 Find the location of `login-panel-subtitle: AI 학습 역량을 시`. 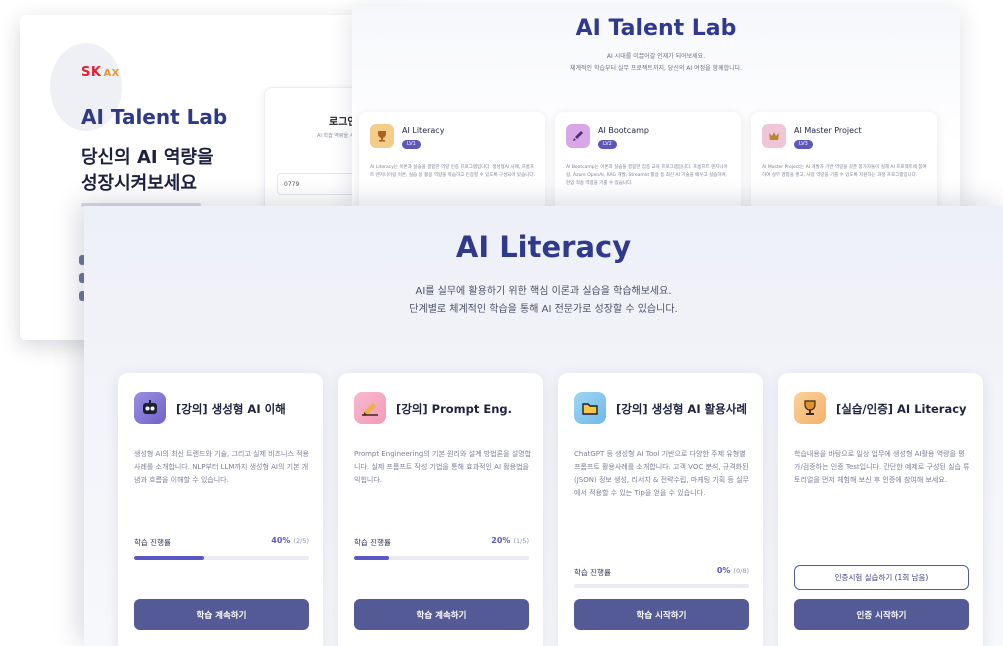

login-panel-subtitle: AI 학습 역량을 시 is located at coordinates (336, 136).